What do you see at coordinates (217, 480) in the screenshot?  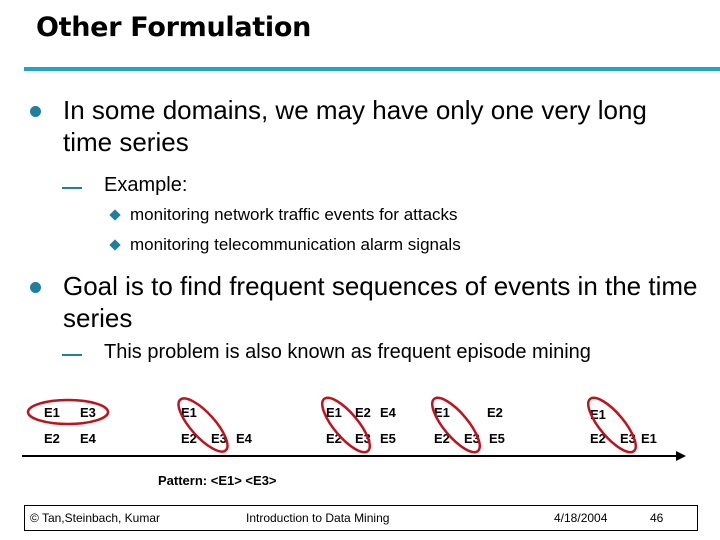 I see `pattern-label: Pattern: <E1> <E3>` at bounding box center [217, 480].